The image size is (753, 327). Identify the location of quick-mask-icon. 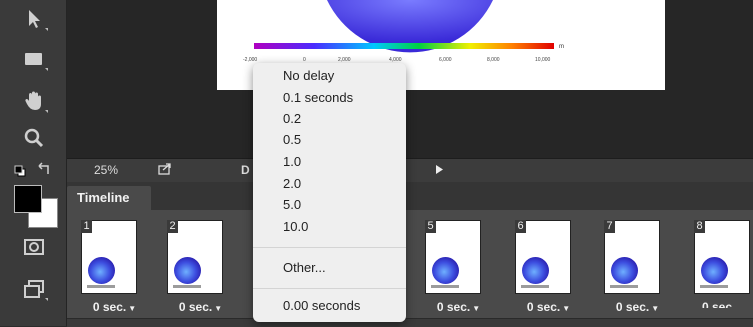
(34, 247).